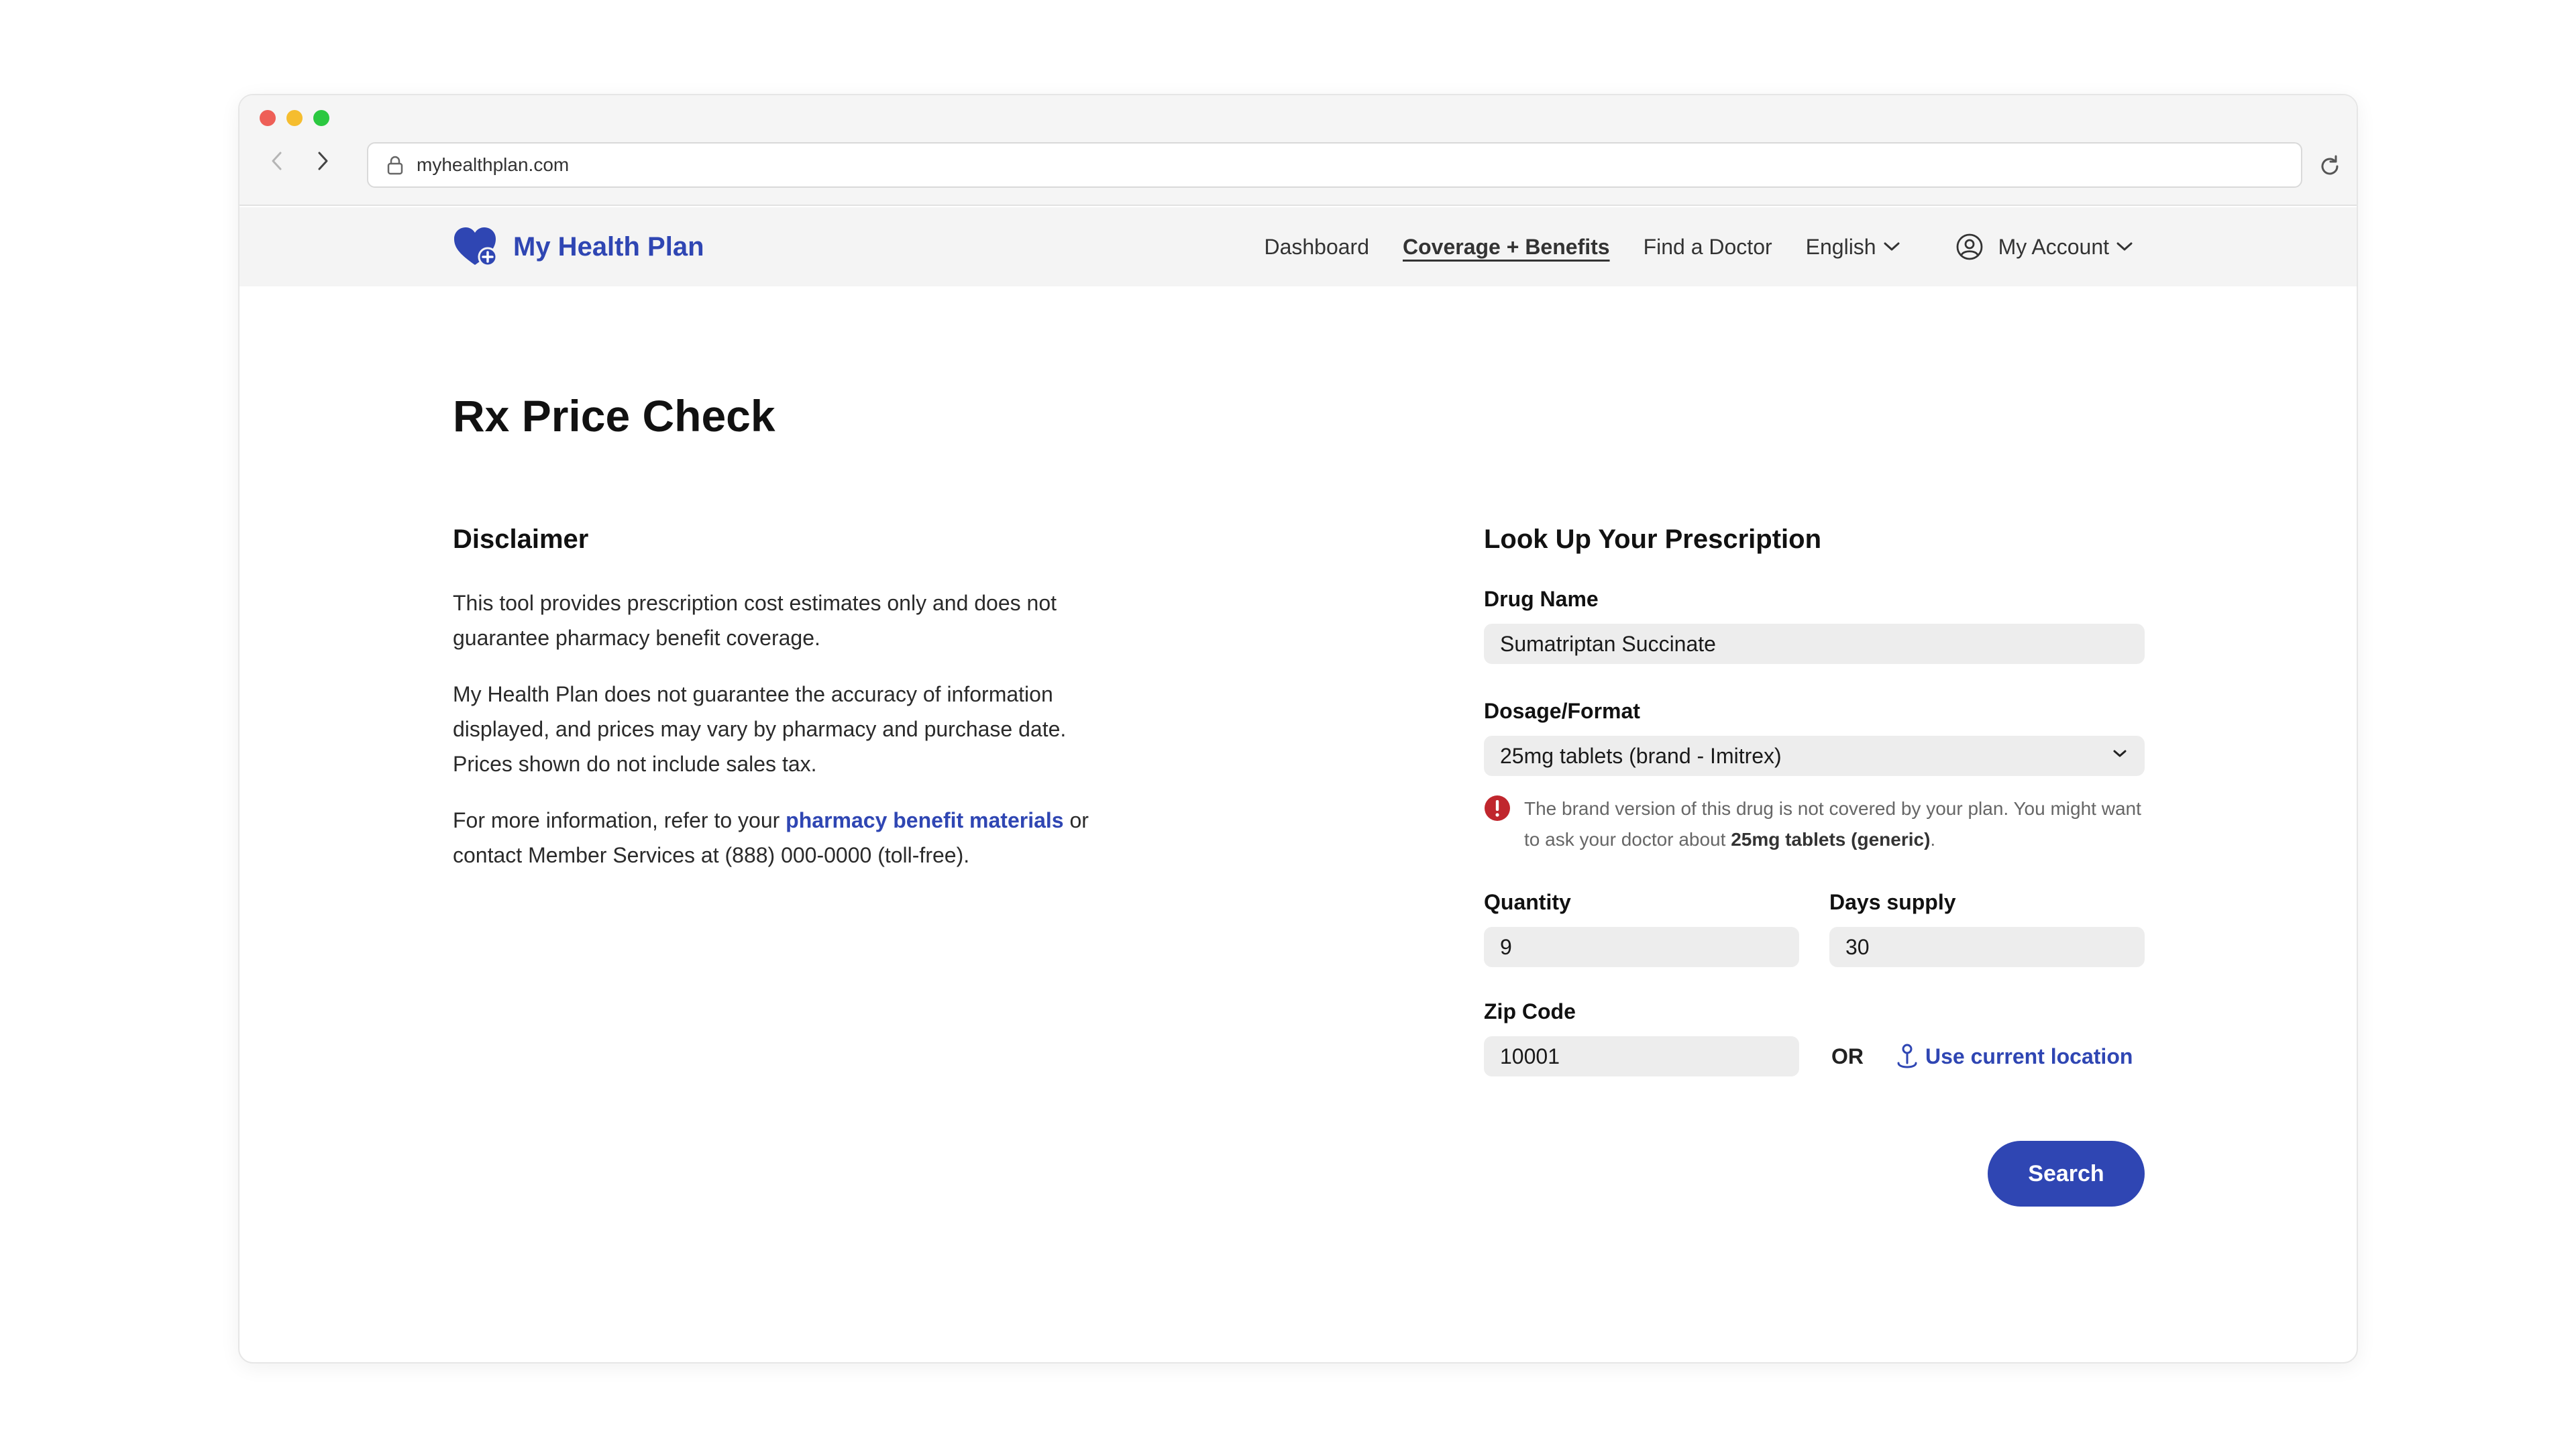 The width and height of the screenshot is (2576, 1444). I want to click on browser-chrome: myhealthplan.com, so click(1298, 150).